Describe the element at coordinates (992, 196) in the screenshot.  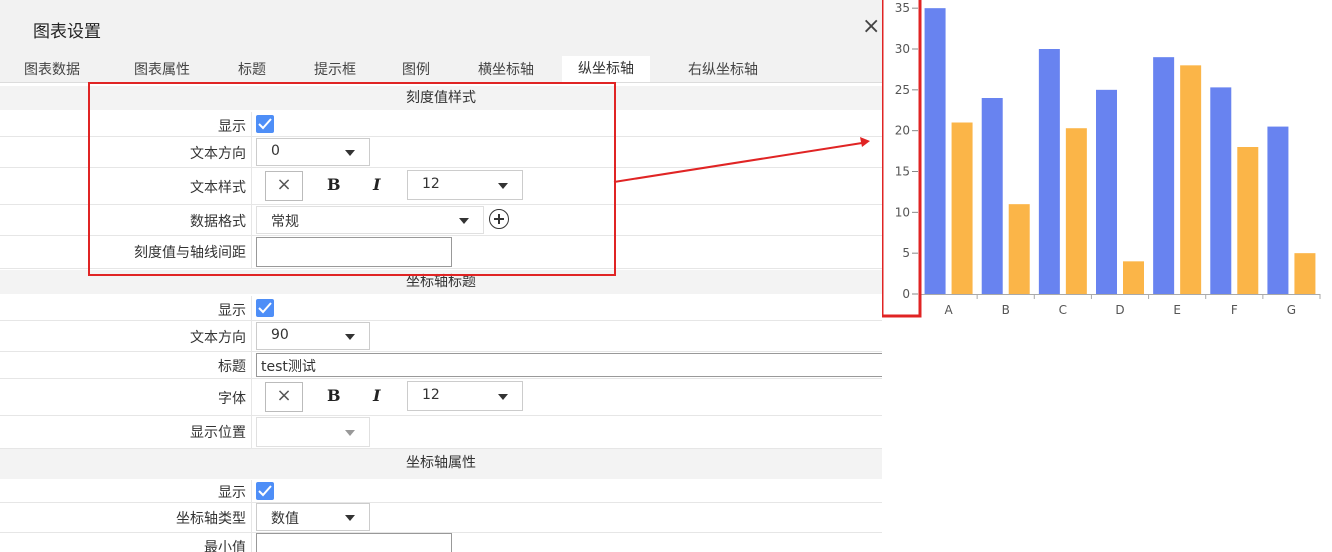
I see `bar-series1-B` at that location.